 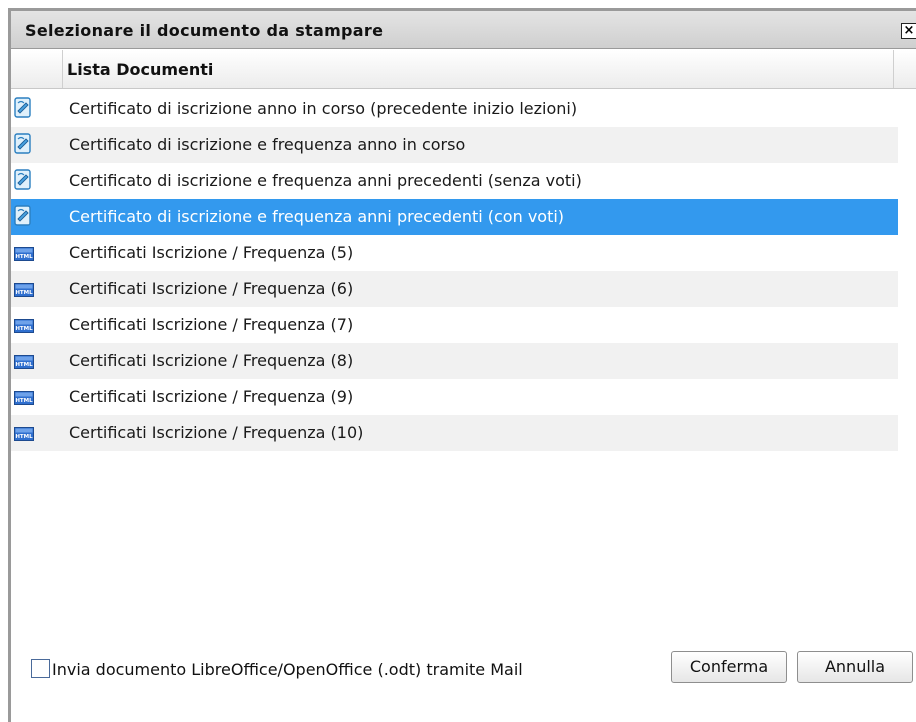 What do you see at coordinates (37, 69) in the screenshot?
I see `header-icon-column` at bounding box center [37, 69].